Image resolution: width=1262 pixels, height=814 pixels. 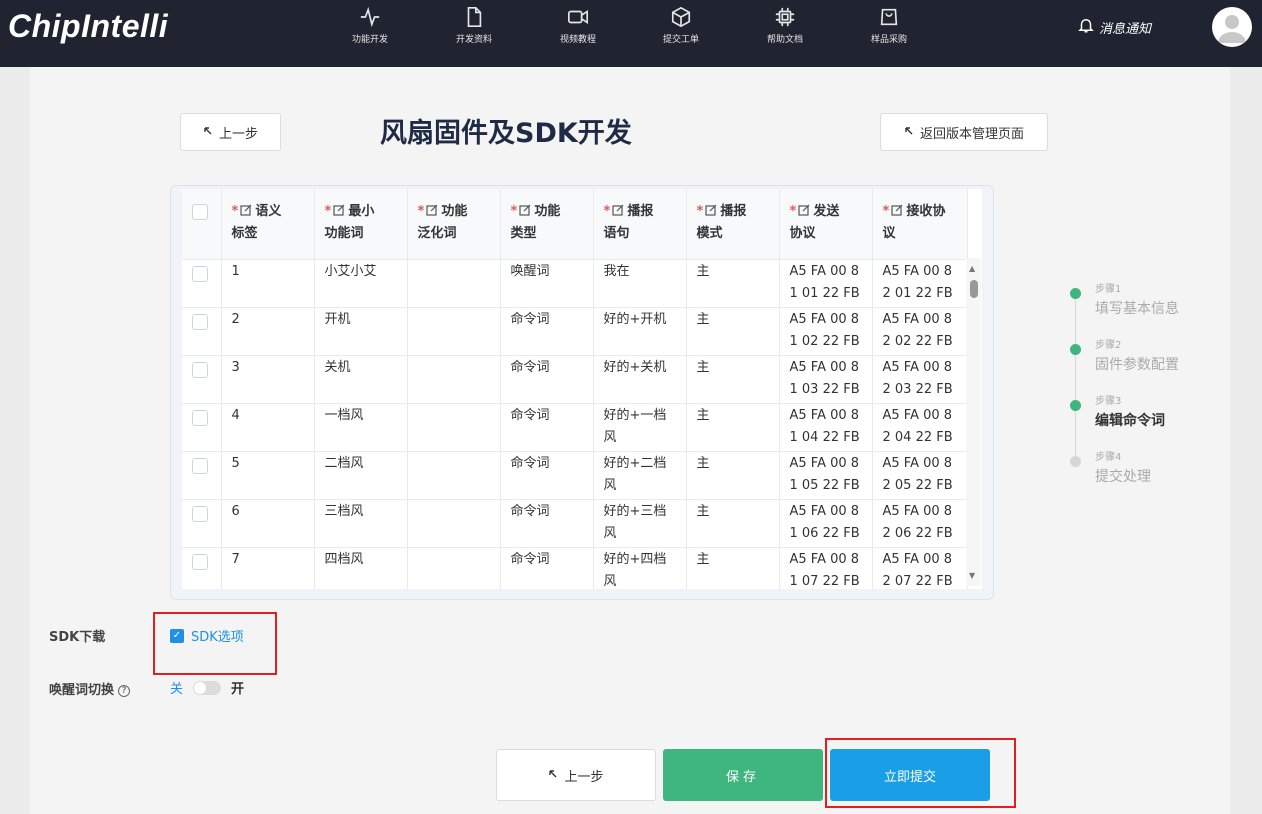 What do you see at coordinates (972, 268) in the screenshot?
I see `scroll-up-icon: ▲` at bounding box center [972, 268].